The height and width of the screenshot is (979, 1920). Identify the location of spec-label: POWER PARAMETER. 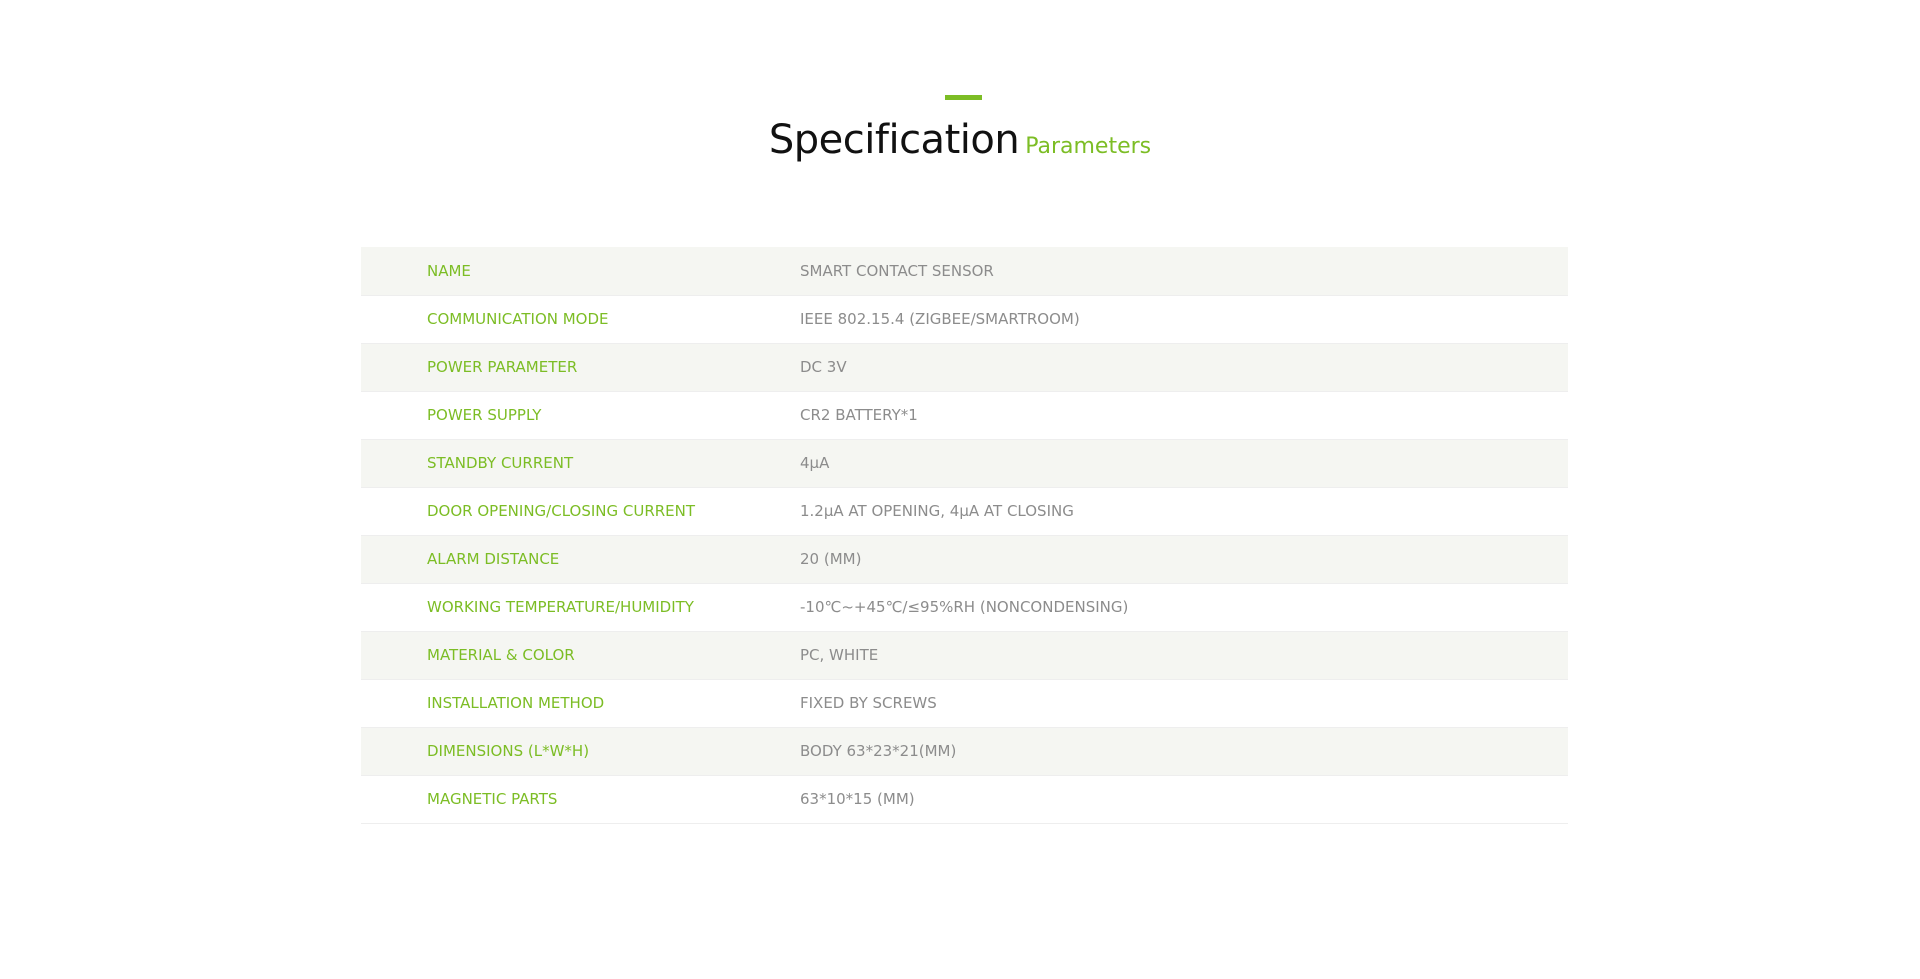
(502, 367).